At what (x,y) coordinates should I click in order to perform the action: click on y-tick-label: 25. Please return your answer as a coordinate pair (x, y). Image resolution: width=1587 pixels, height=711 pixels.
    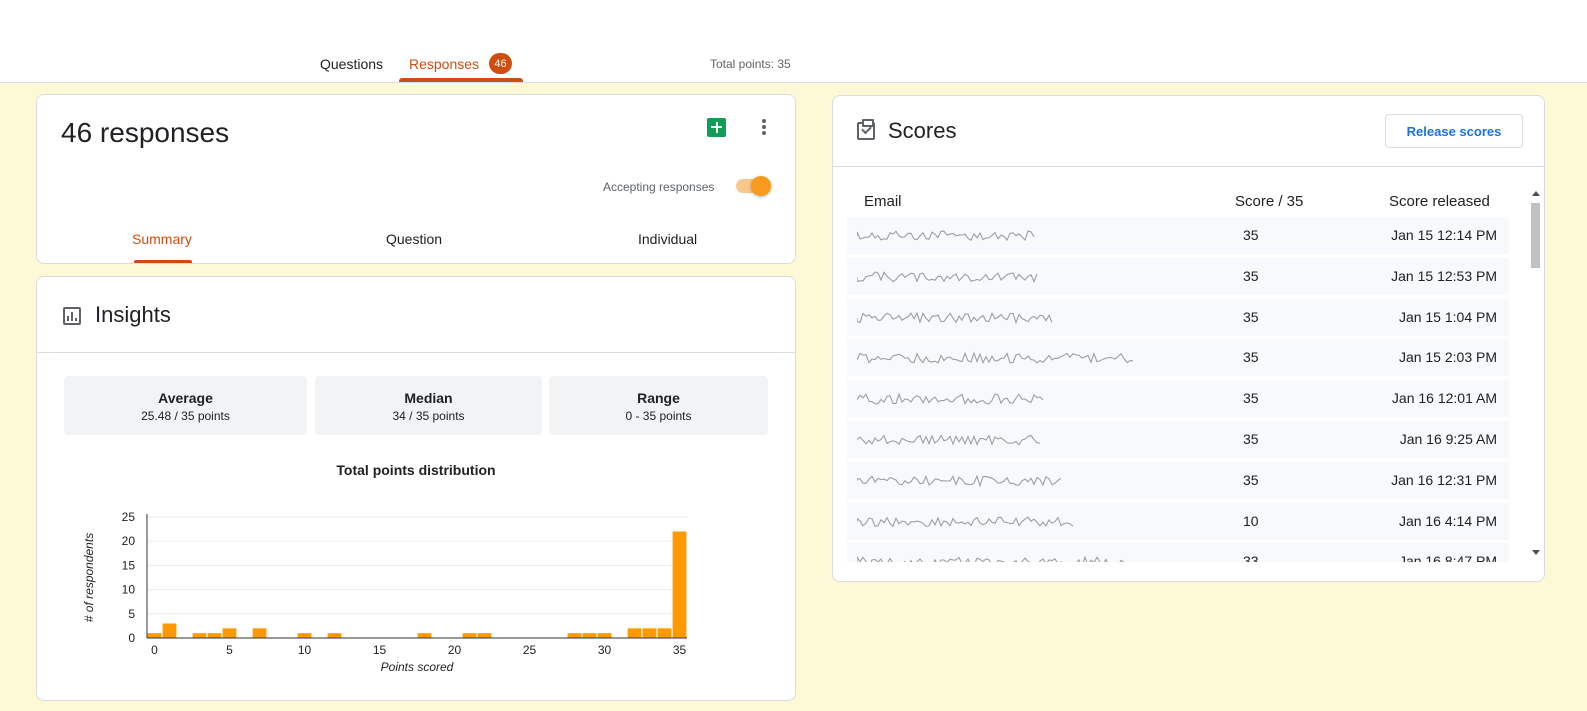
    Looking at the image, I should click on (129, 517).